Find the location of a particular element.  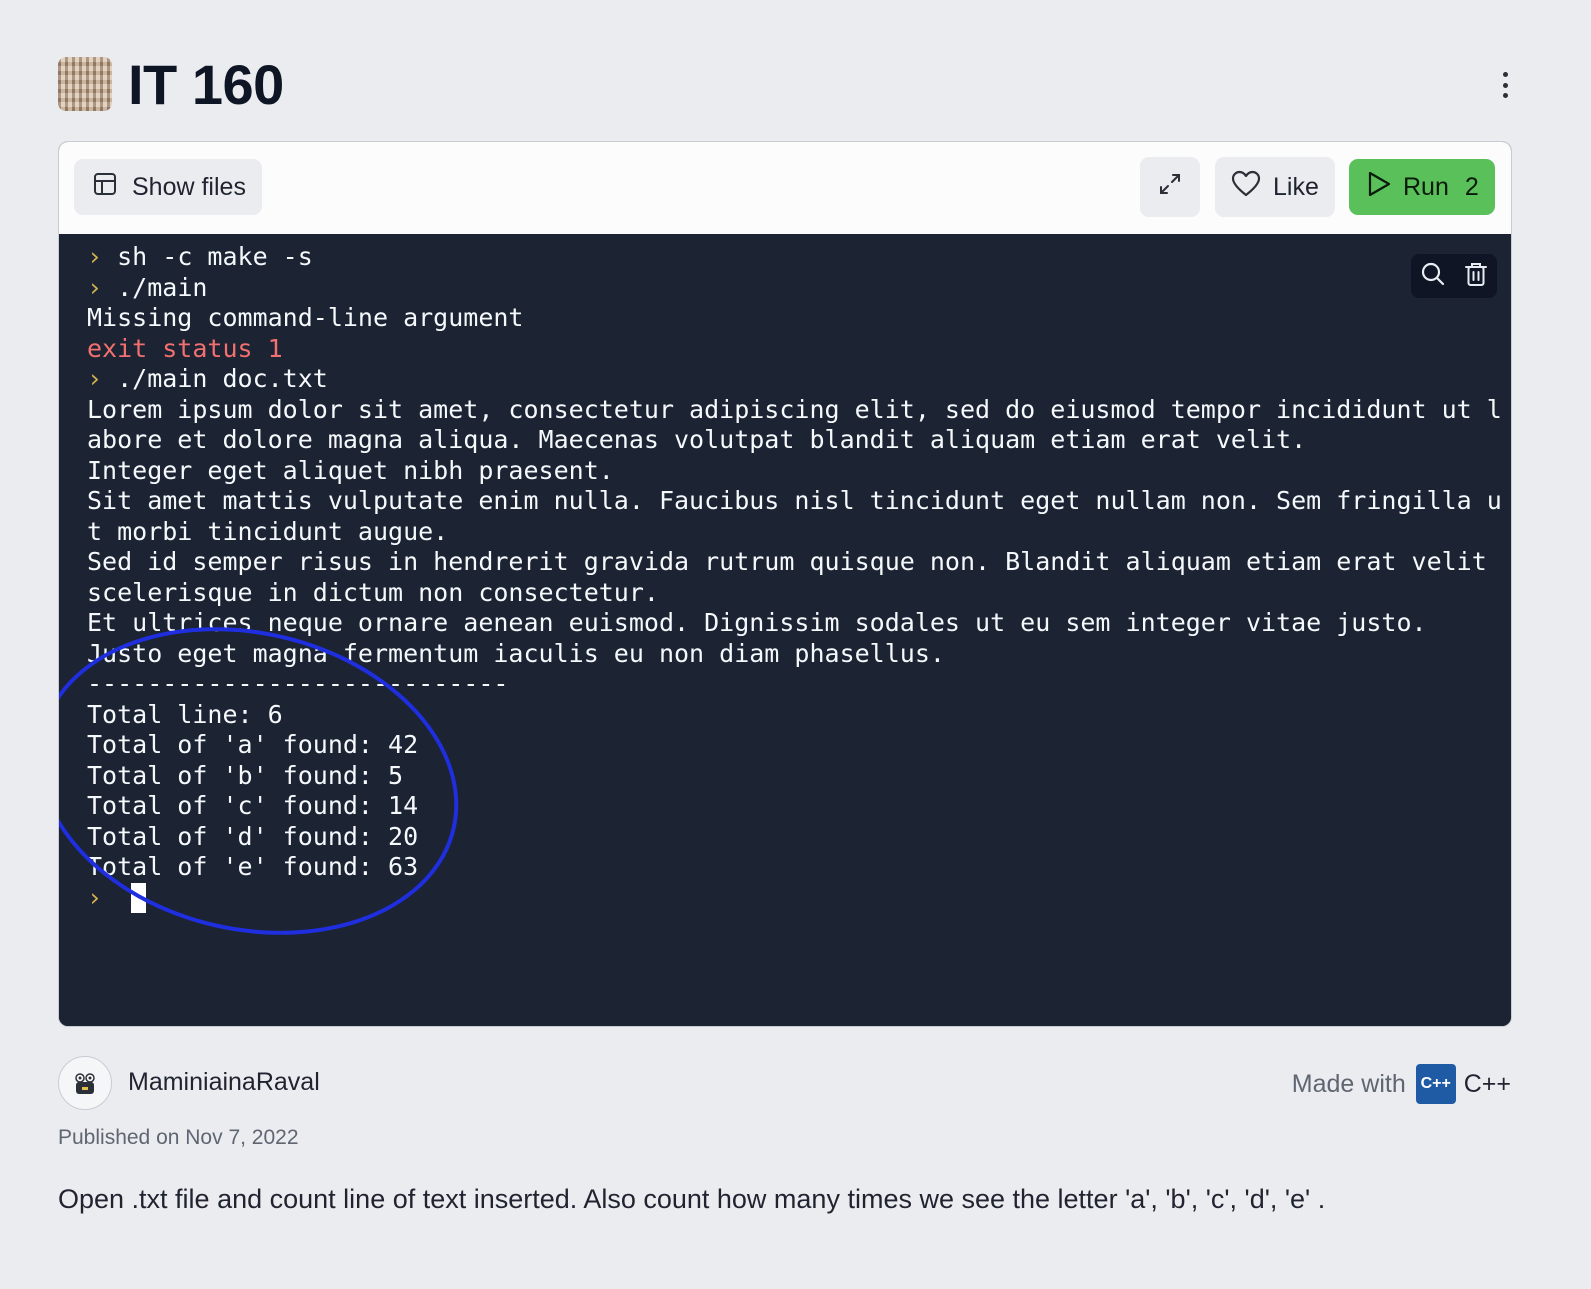

console-line: Total of 'c' found: 14 is located at coordinates (787, 806).